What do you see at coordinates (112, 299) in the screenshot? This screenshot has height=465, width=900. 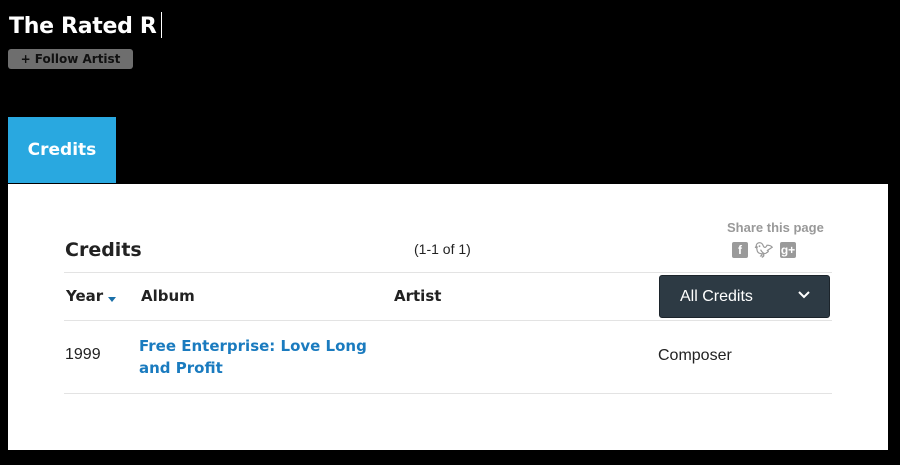 I see `sort-desc-icon` at bounding box center [112, 299].